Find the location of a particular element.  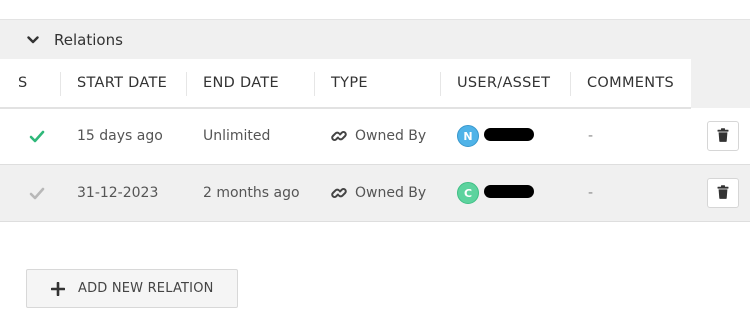

user-asset-cell: N is located at coordinates (495, 136).